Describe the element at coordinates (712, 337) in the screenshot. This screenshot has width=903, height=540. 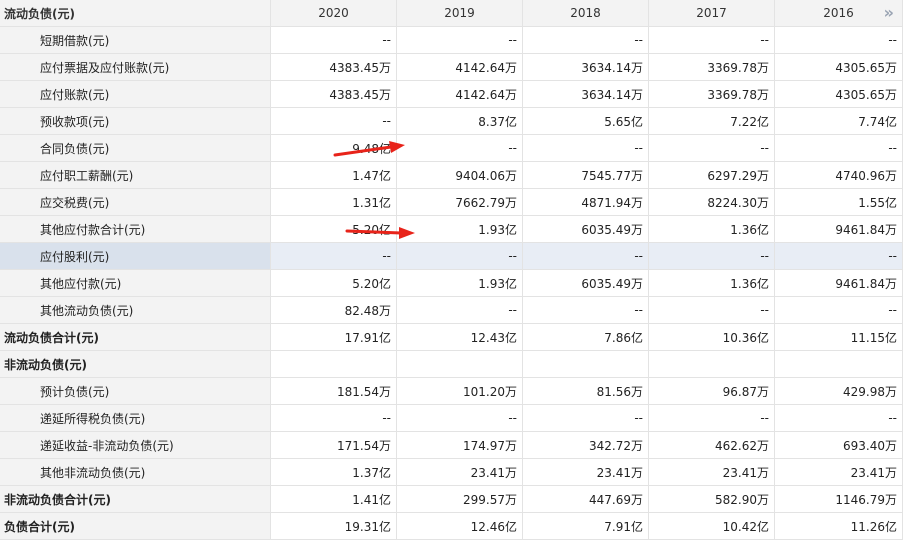
I see `table-cell: 10.36亿` at that location.